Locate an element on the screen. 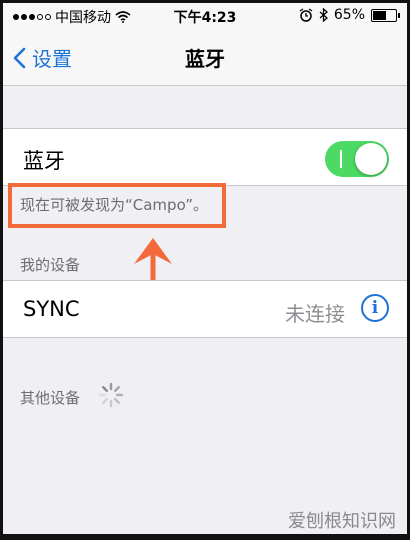 The image size is (410, 540). info-icon: i is located at coordinates (375, 308).